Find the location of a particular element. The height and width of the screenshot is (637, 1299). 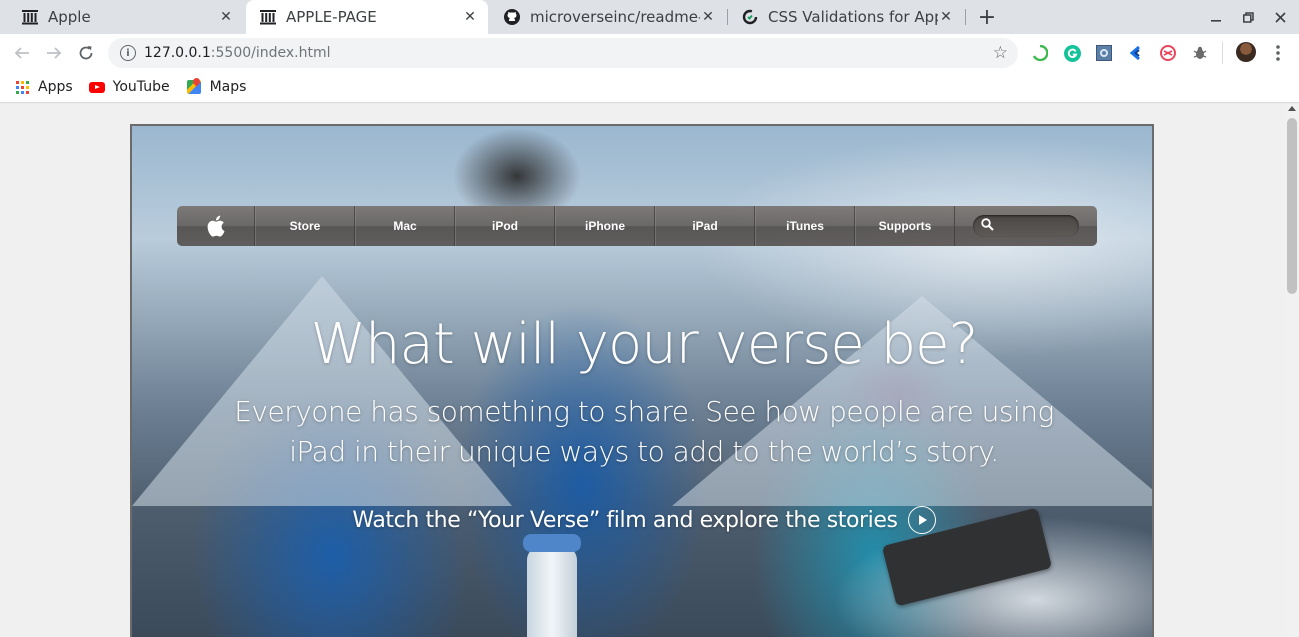

minimize-icon is located at coordinates (1216, 17).